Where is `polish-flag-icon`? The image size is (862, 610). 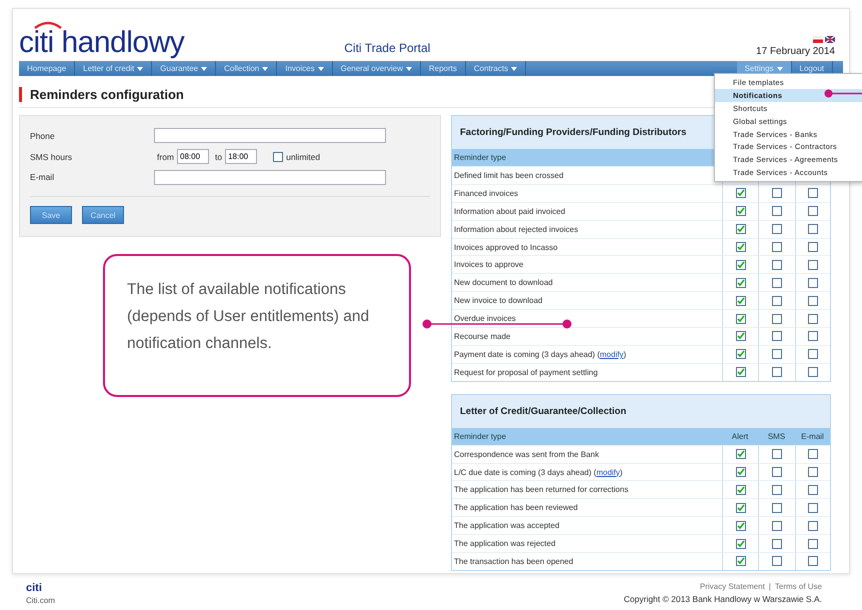
polish-flag-icon is located at coordinates (818, 39).